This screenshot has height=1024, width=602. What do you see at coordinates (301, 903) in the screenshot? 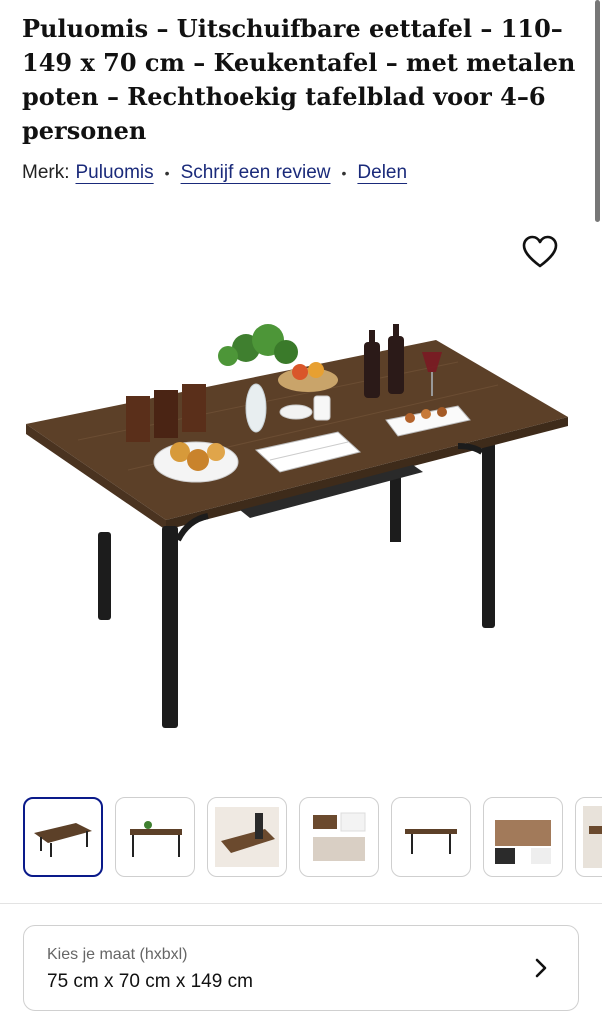
I see `section-divider` at bounding box center [301, 903].